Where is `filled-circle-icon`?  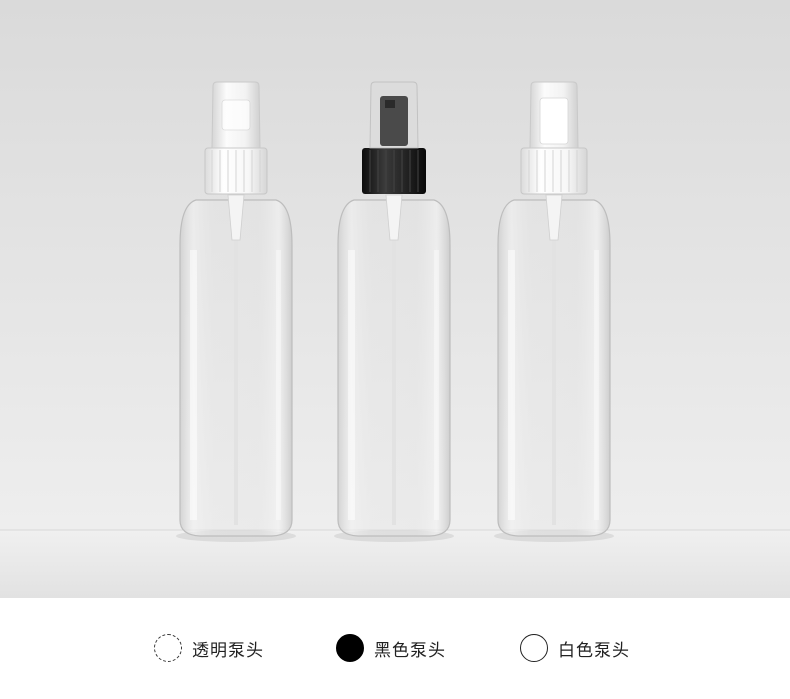
filled-circle-icon is located at coordinates (350, 648).